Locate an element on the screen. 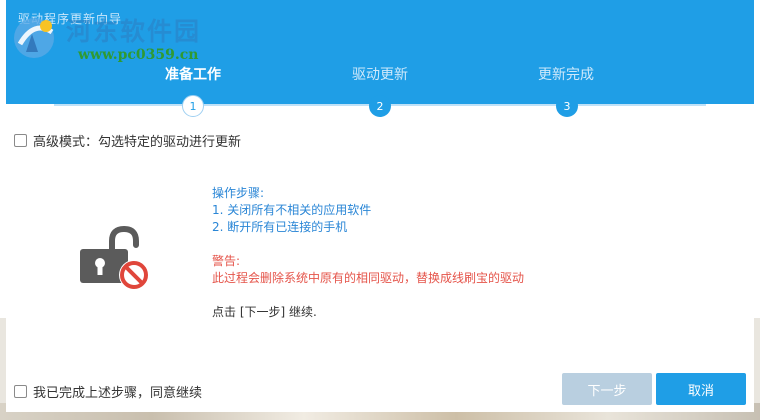 The width and height of the screenshot is (760, 420). confirm-option: 我已完成上述步骤，同意继续 is located at coordinates (108, 391).